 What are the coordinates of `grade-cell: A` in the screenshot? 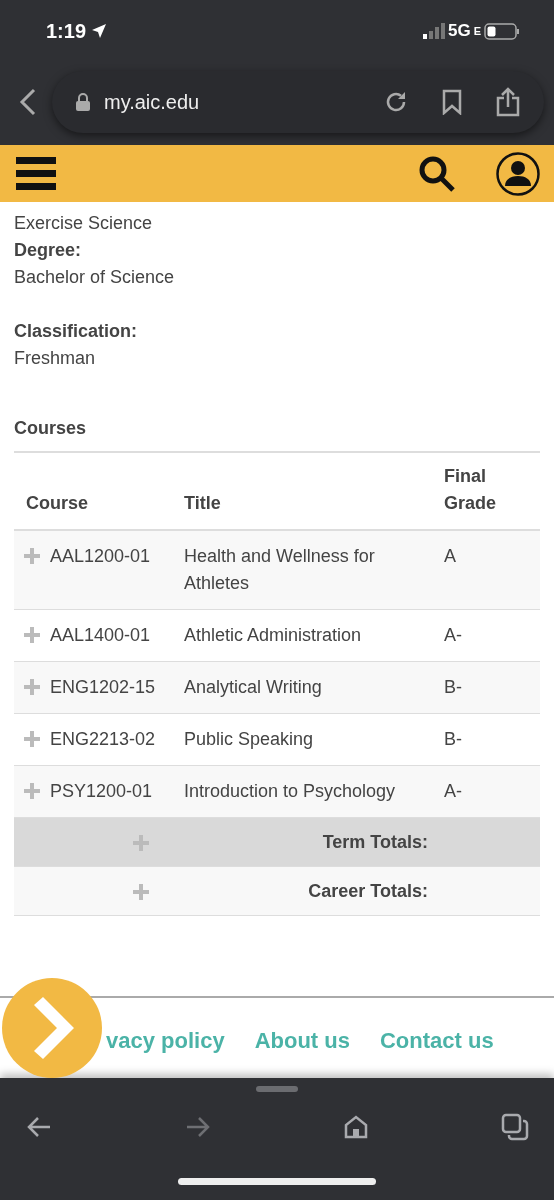 It's located at (486, 570).